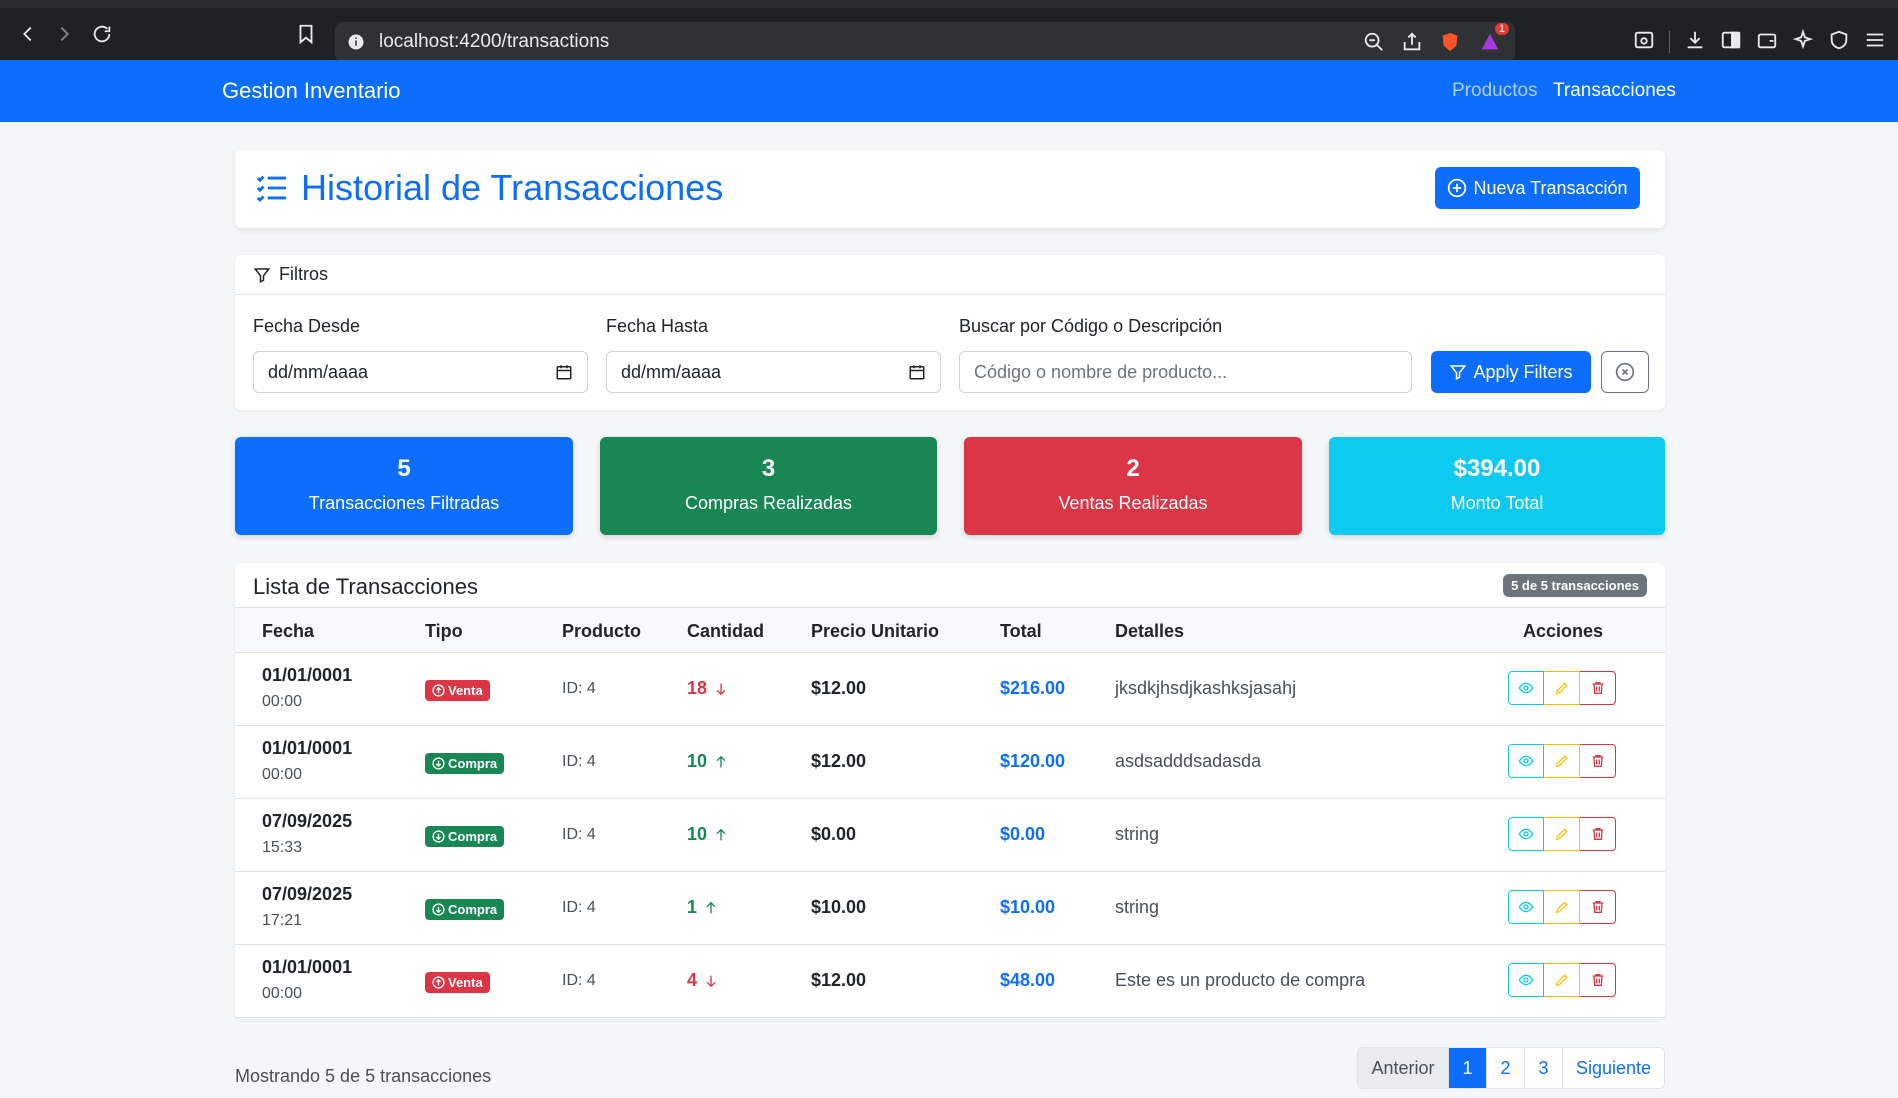 The height and width of the screenshot is (1098, 1898). Describe the element at coordinates (697, 688) in the screenshot. I see `quantity-value: 18` at that location.